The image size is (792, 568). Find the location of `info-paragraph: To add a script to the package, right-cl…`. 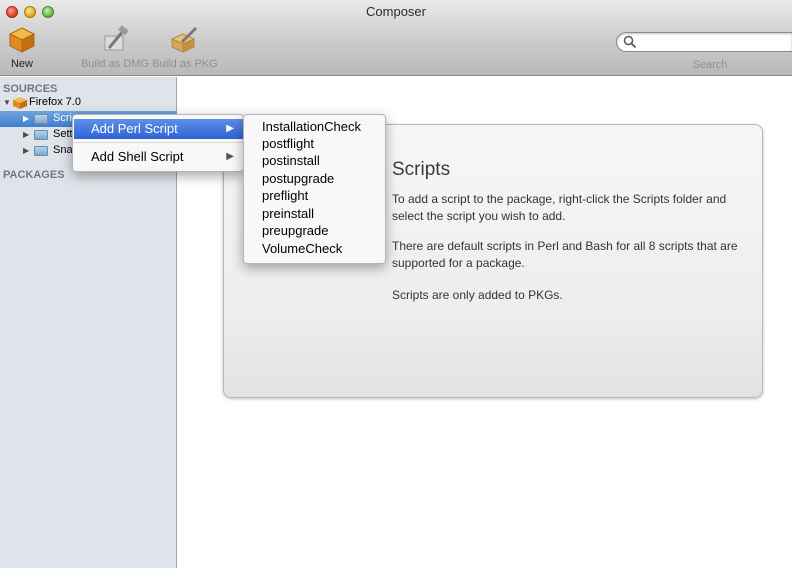

info-paragraph: To add a script to the package, right-cl… is located at coordinates (559, 207).